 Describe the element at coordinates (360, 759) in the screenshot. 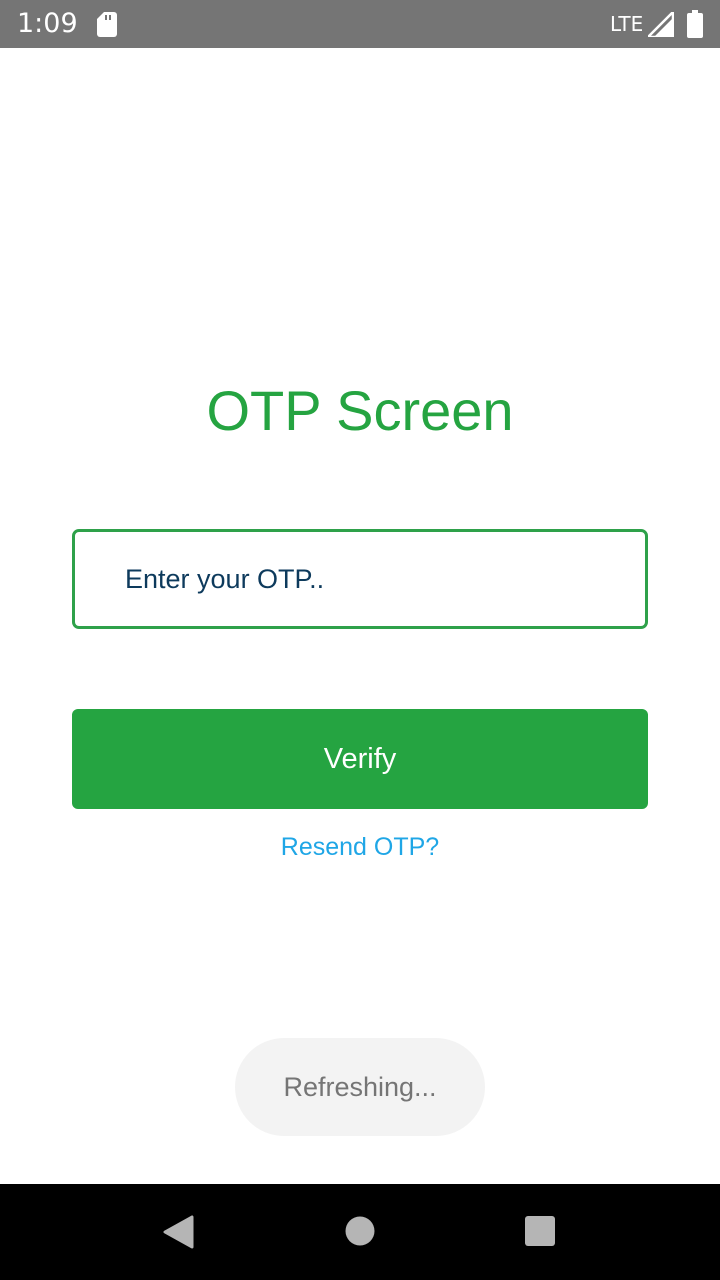

I see `verify-button: Verify` at that location.